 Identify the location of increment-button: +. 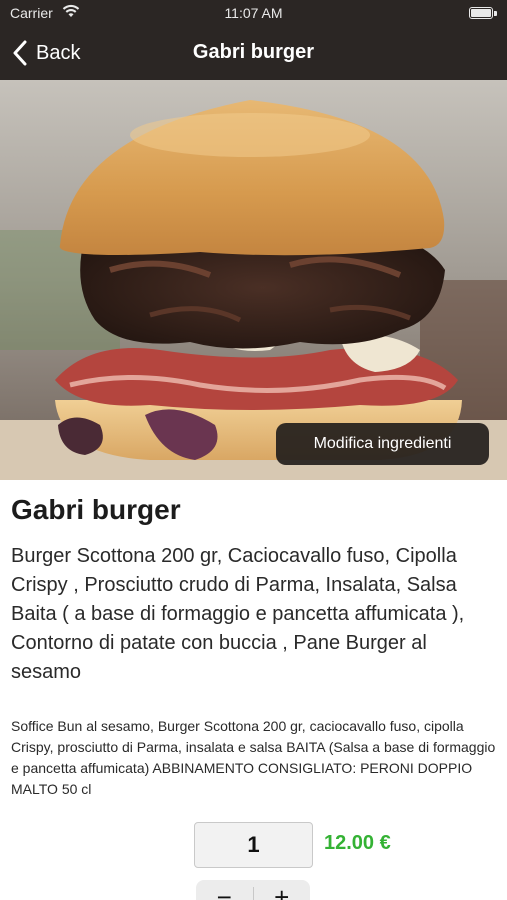
(282, 890).